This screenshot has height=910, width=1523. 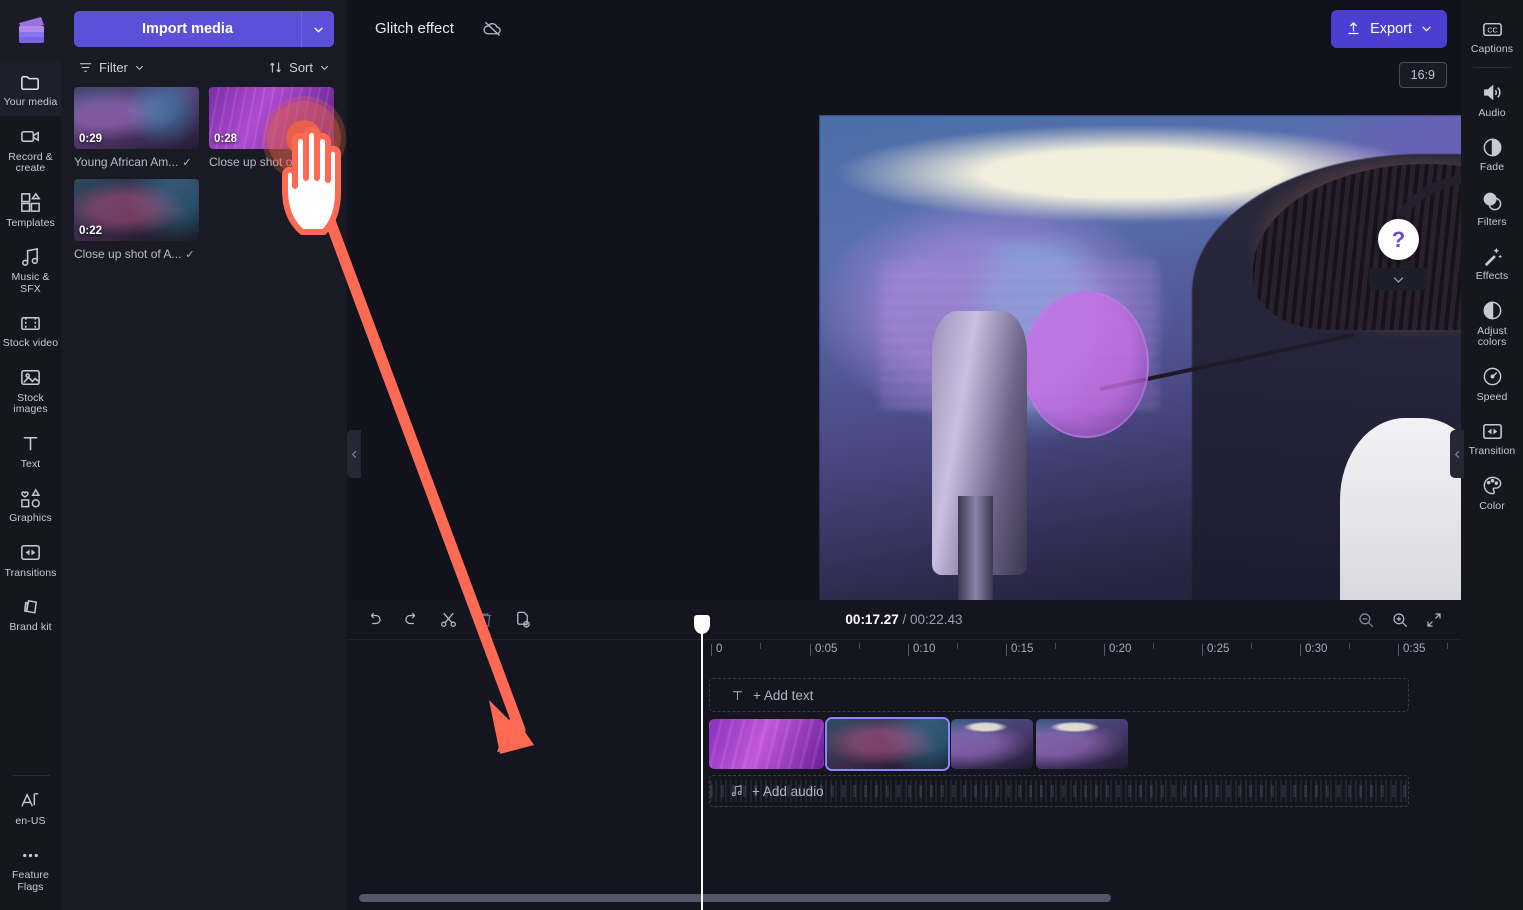 I want to click on split-button, so click(x=448, y=619).